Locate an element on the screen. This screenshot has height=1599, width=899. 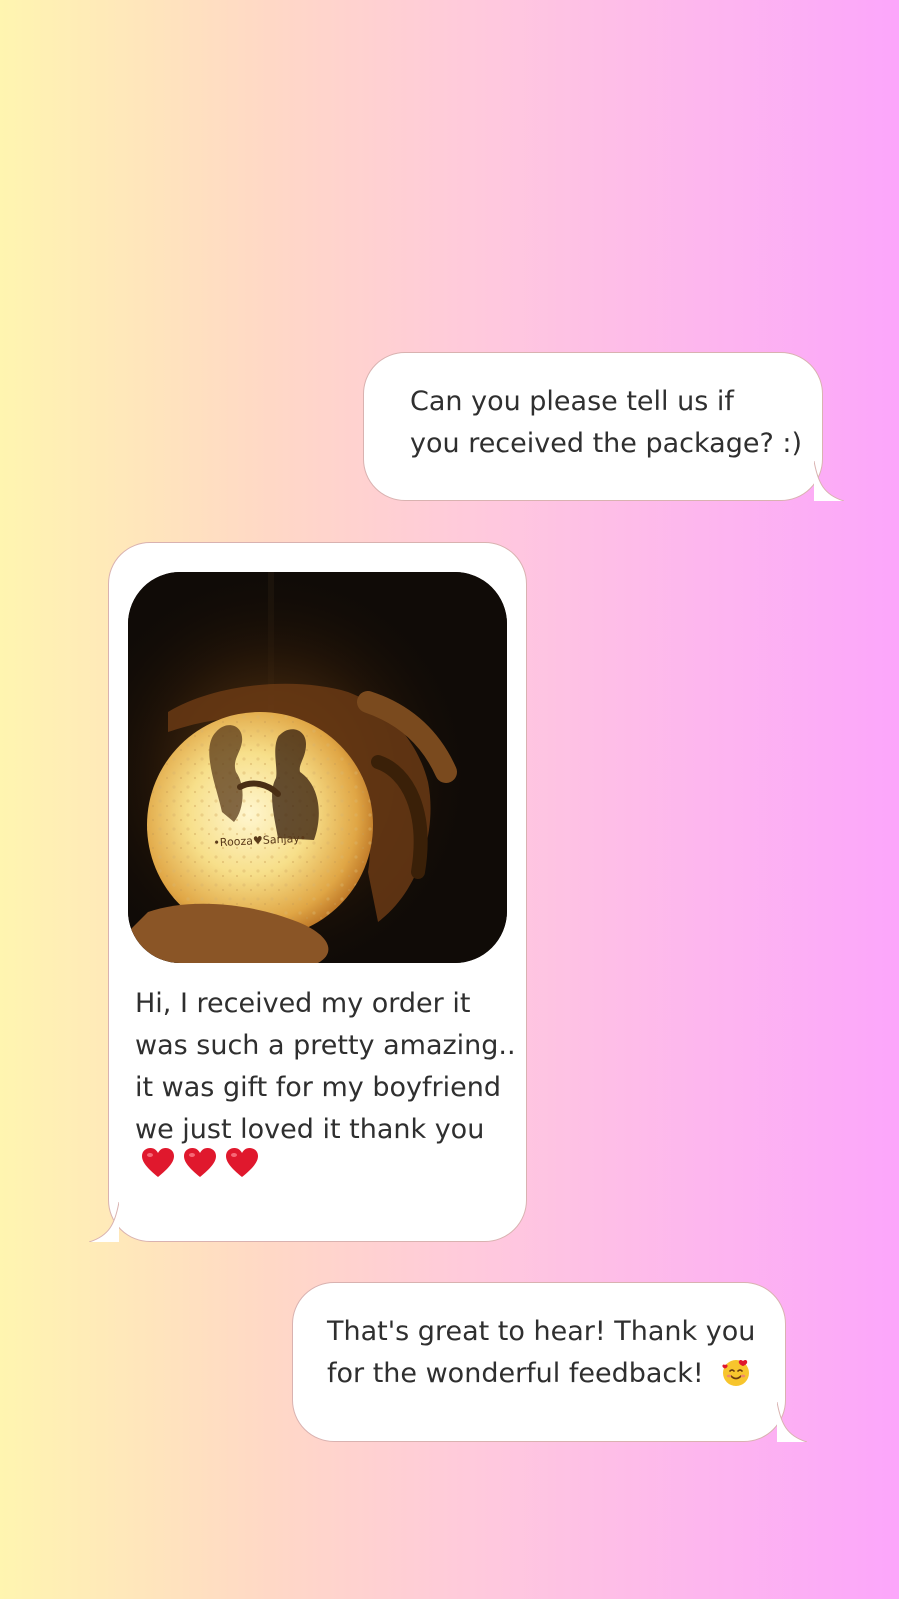
message-text-line: Hi, I received my order it is located at coordinates (303, 1003).